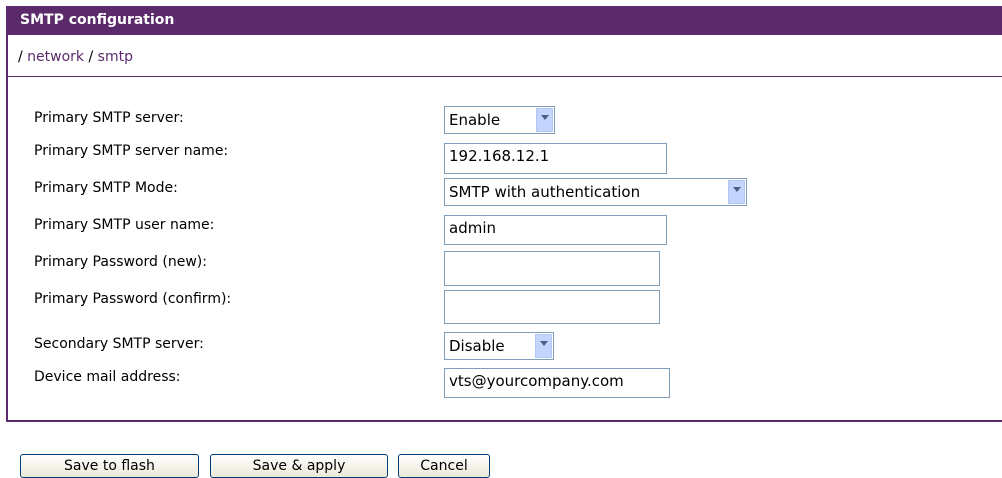 The height and width of the screenshot is (478, 1002). I want to click on primary-mode-select: SMTP with authentication, so click(595, 192).